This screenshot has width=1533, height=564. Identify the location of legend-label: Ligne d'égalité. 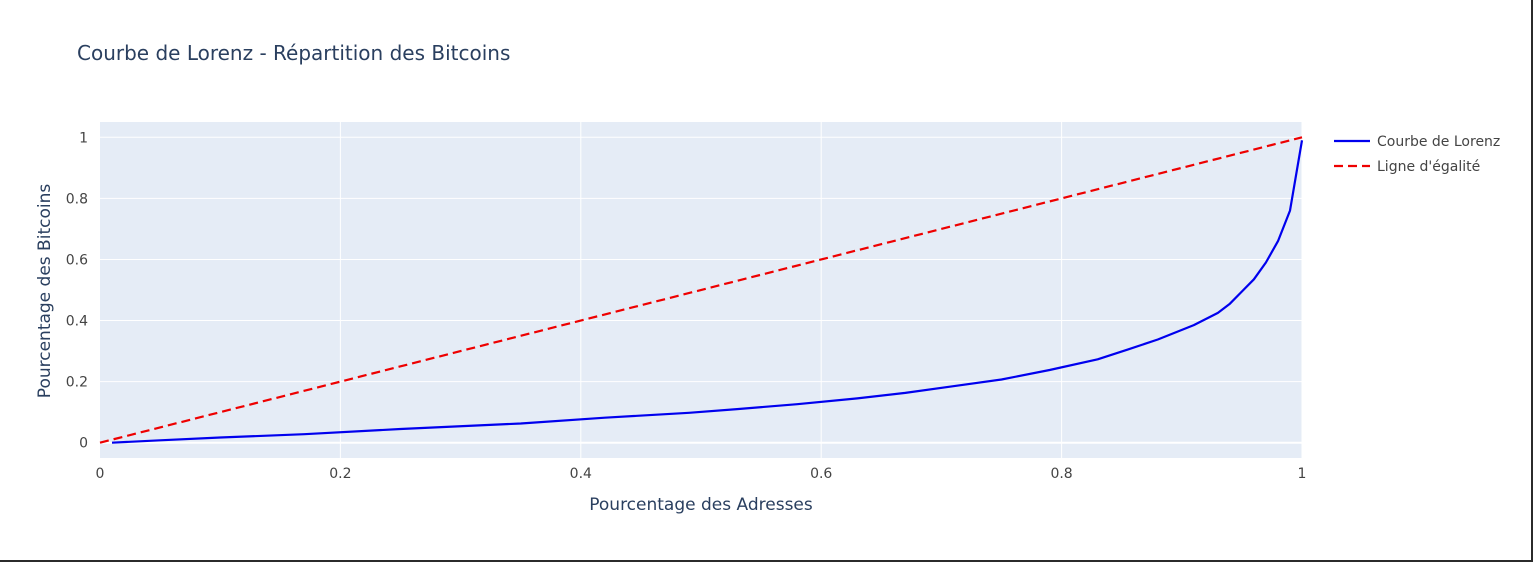
(1428, 167).